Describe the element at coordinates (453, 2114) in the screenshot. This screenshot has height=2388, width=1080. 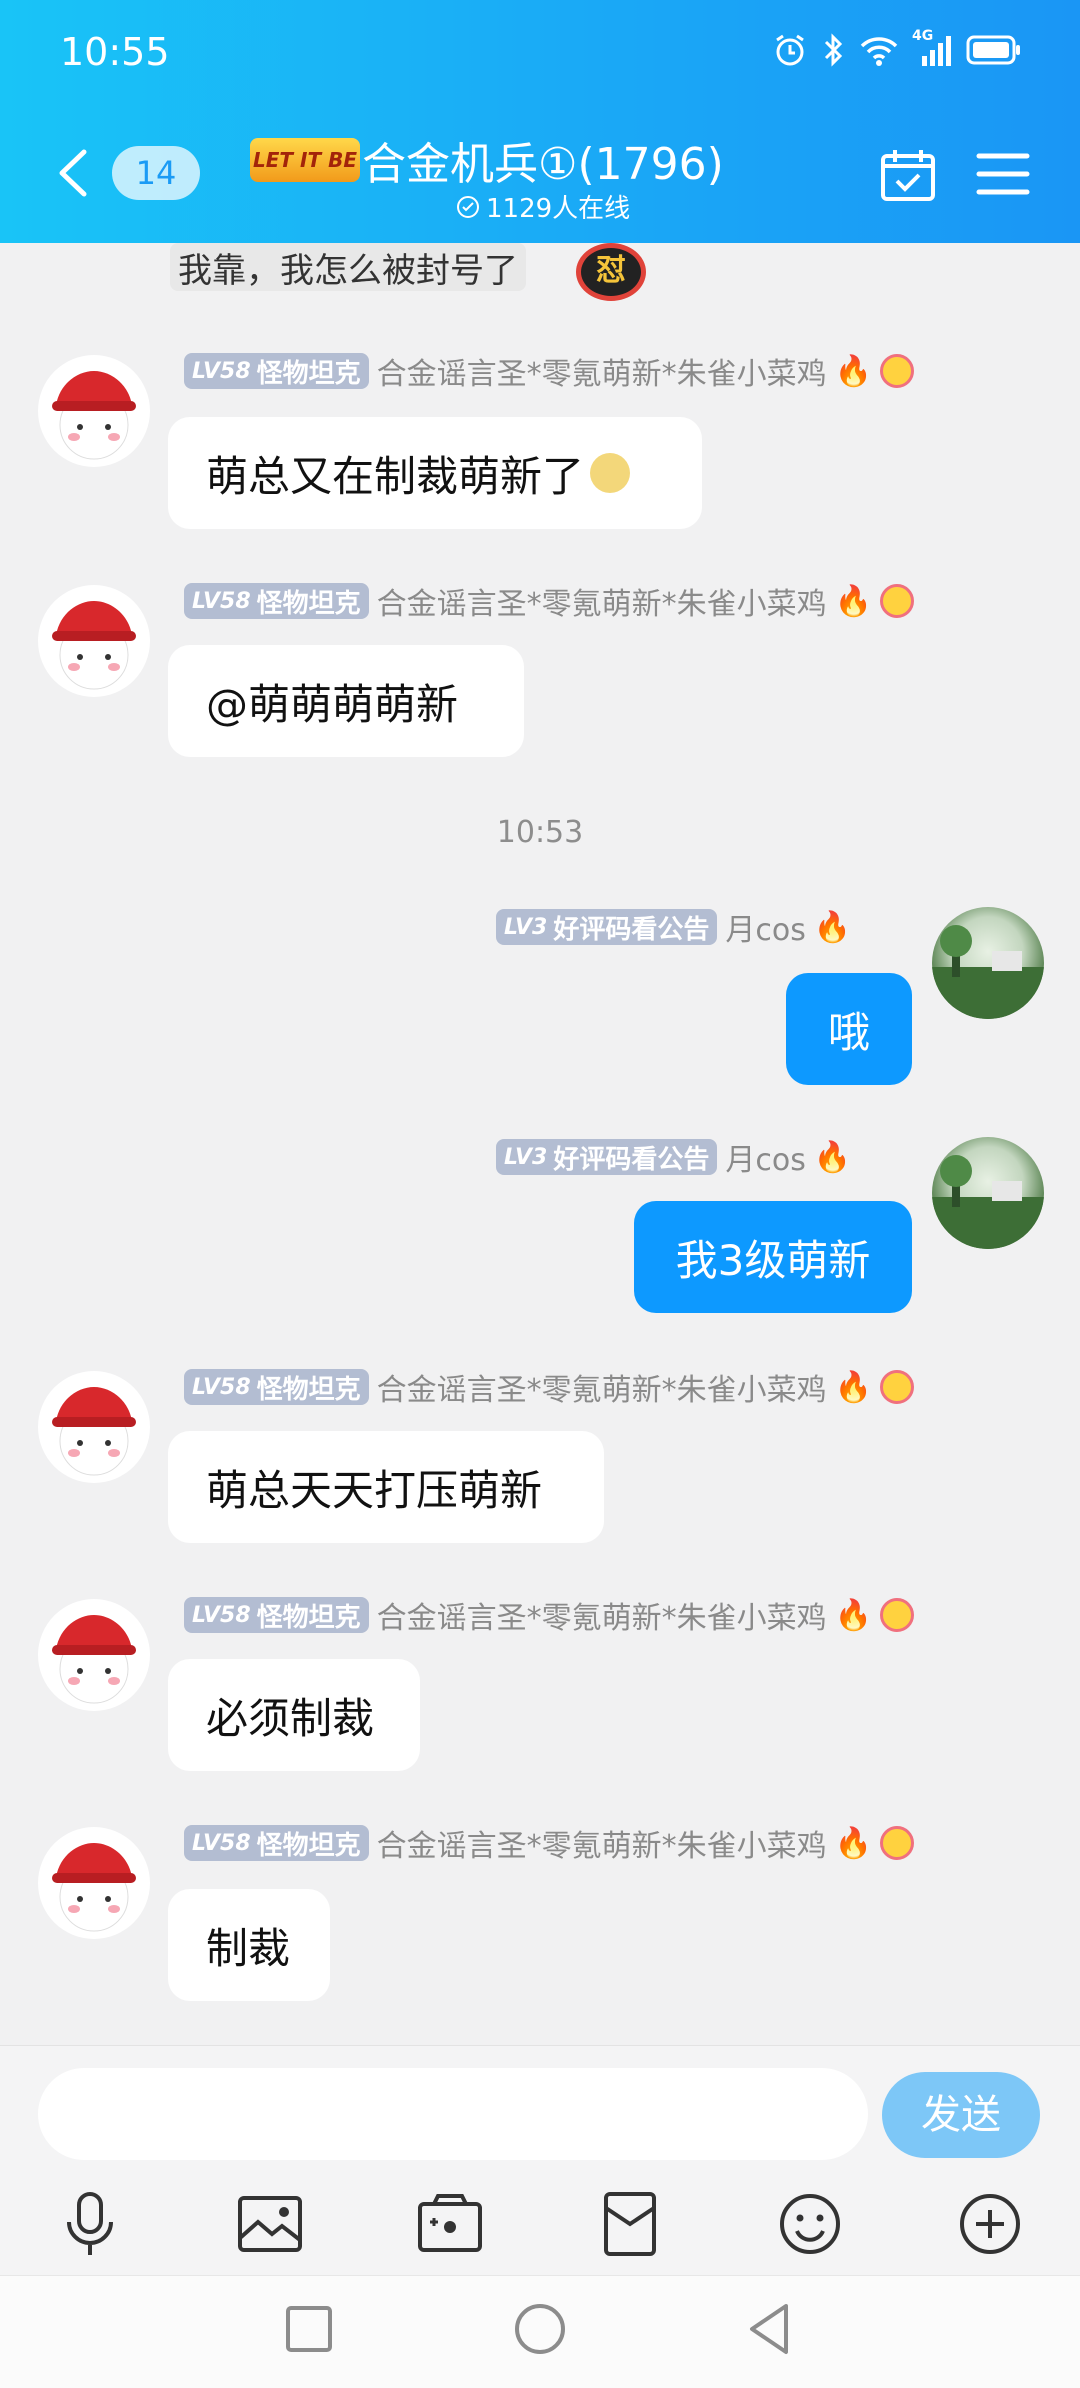
I see `message-input` at that location.